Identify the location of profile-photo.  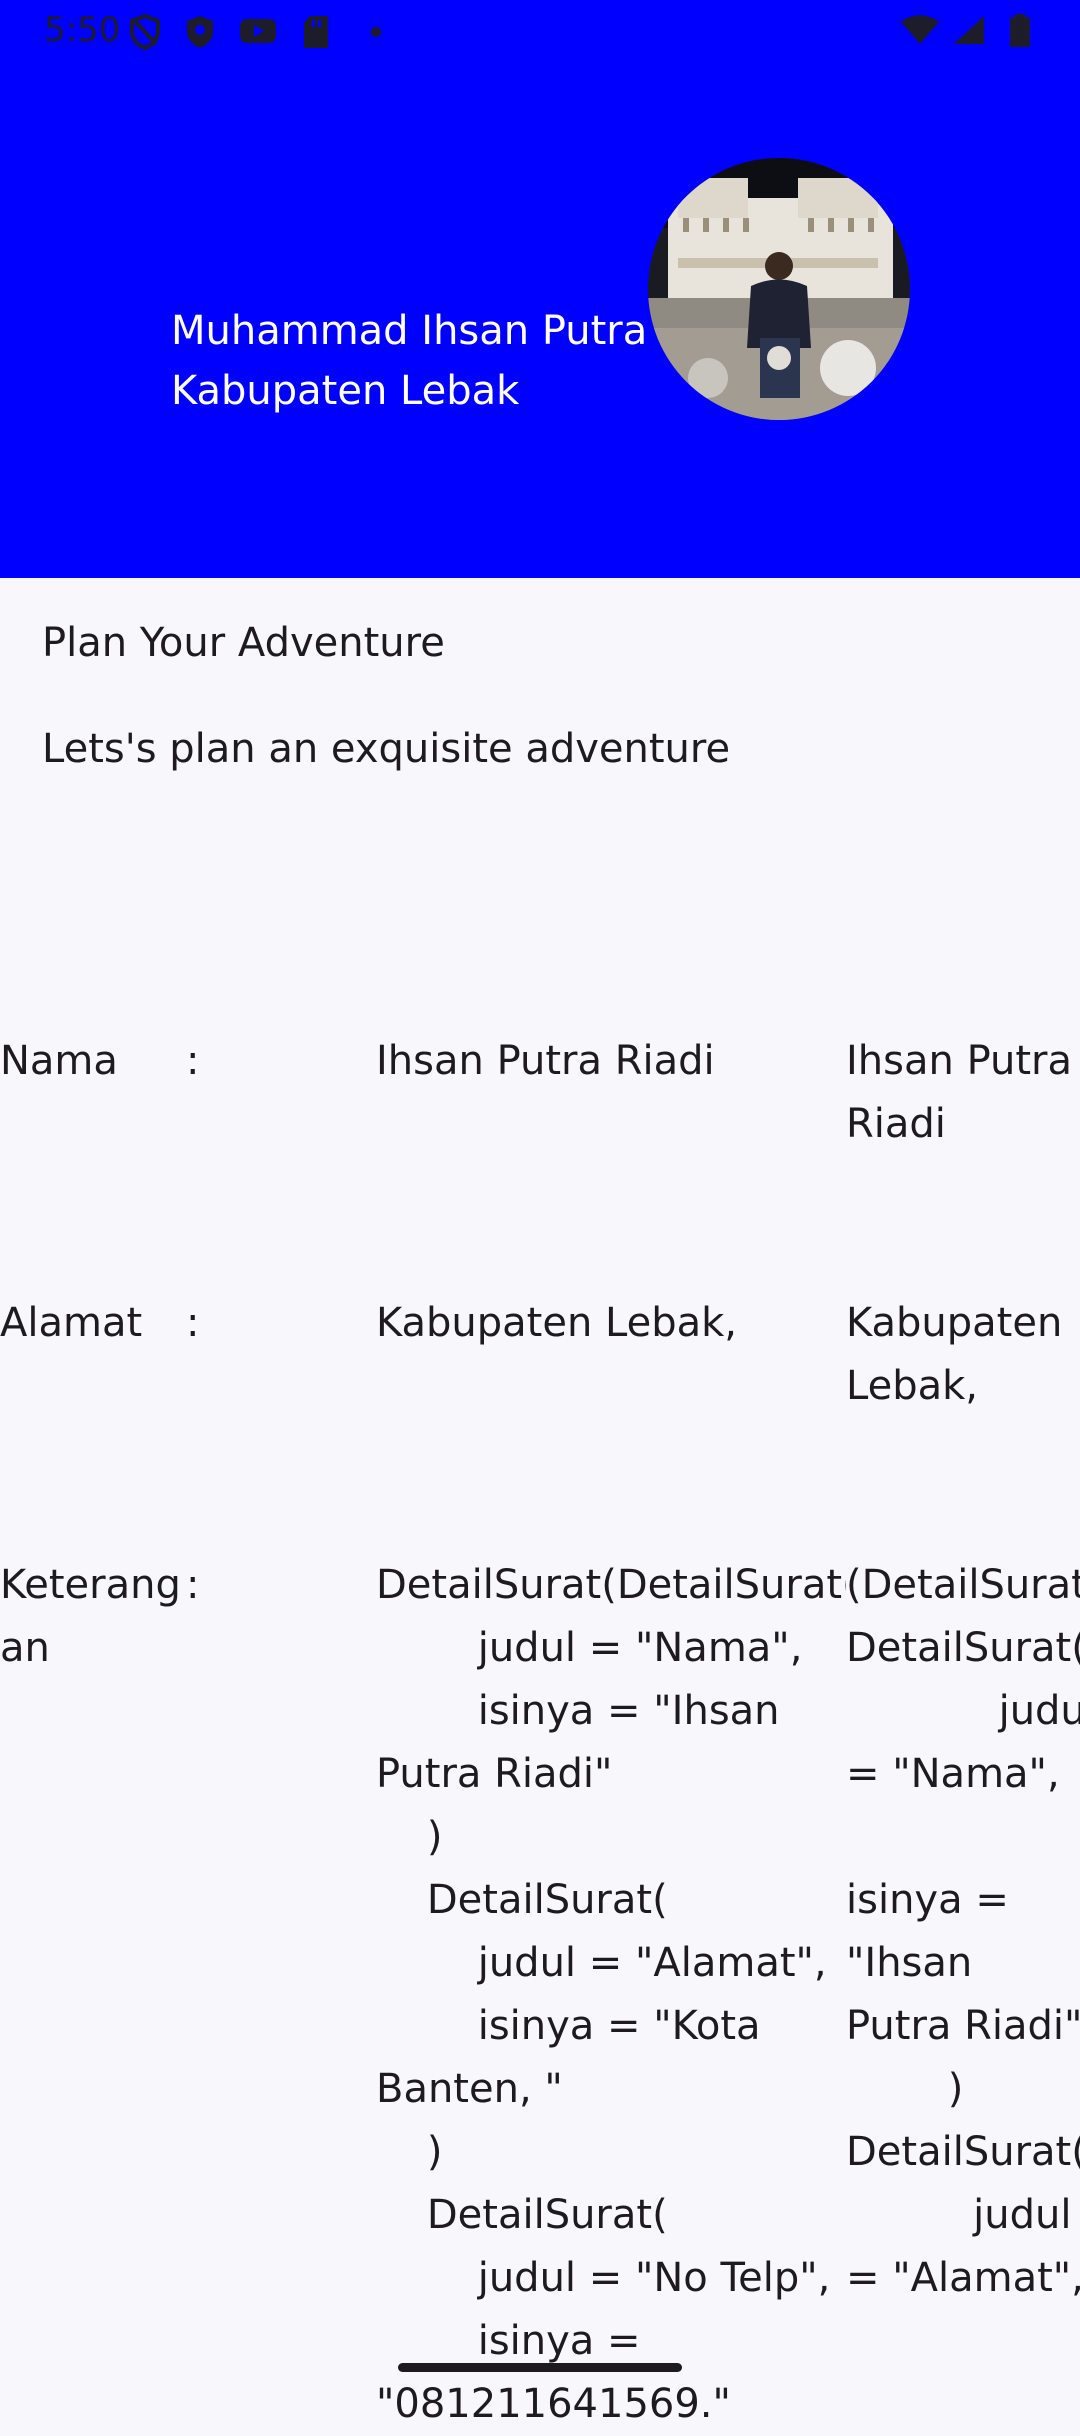
(779, 289).